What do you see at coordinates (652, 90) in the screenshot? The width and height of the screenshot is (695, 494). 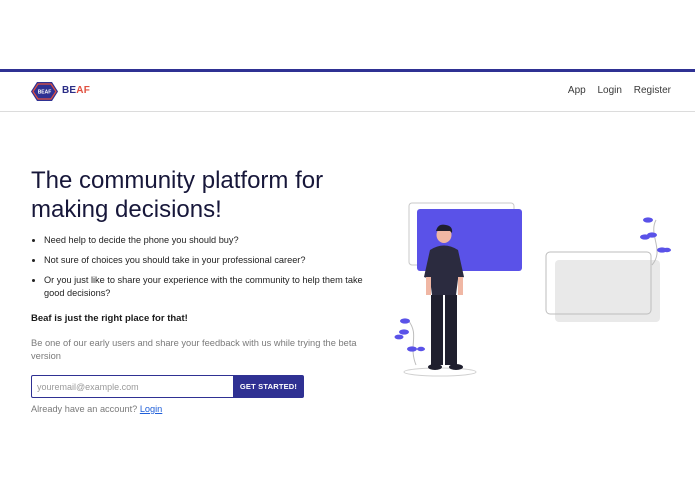 I see `nav-link-register: Register` at bounding box center [652, 90].